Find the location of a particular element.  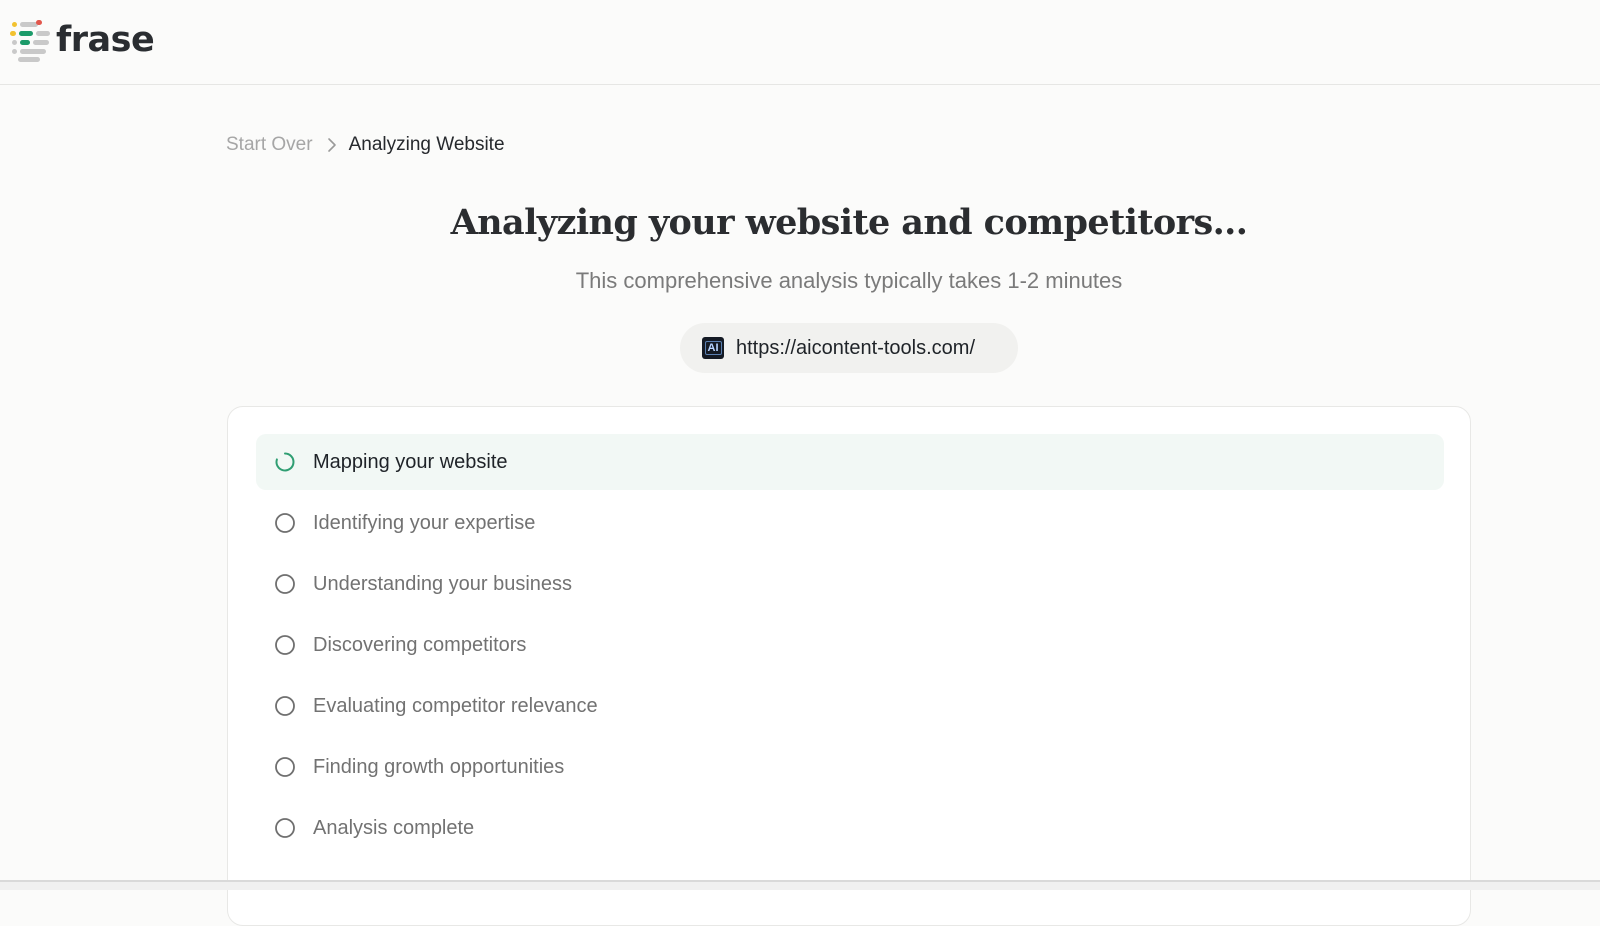

step-evaluating-relevance: Evaluating competitor relevance is located at coordinates (850, 706).